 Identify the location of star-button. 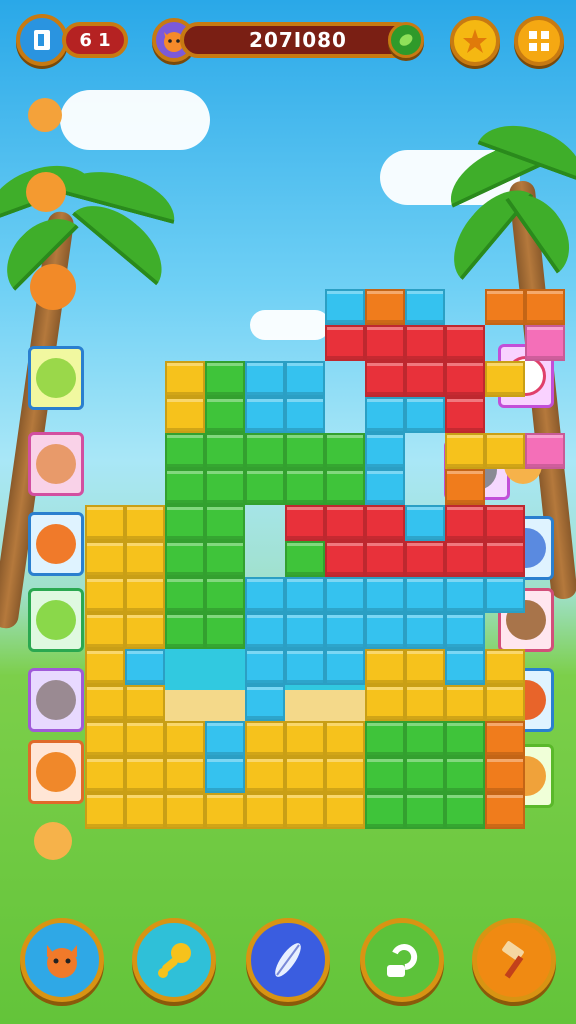
(475, 41).